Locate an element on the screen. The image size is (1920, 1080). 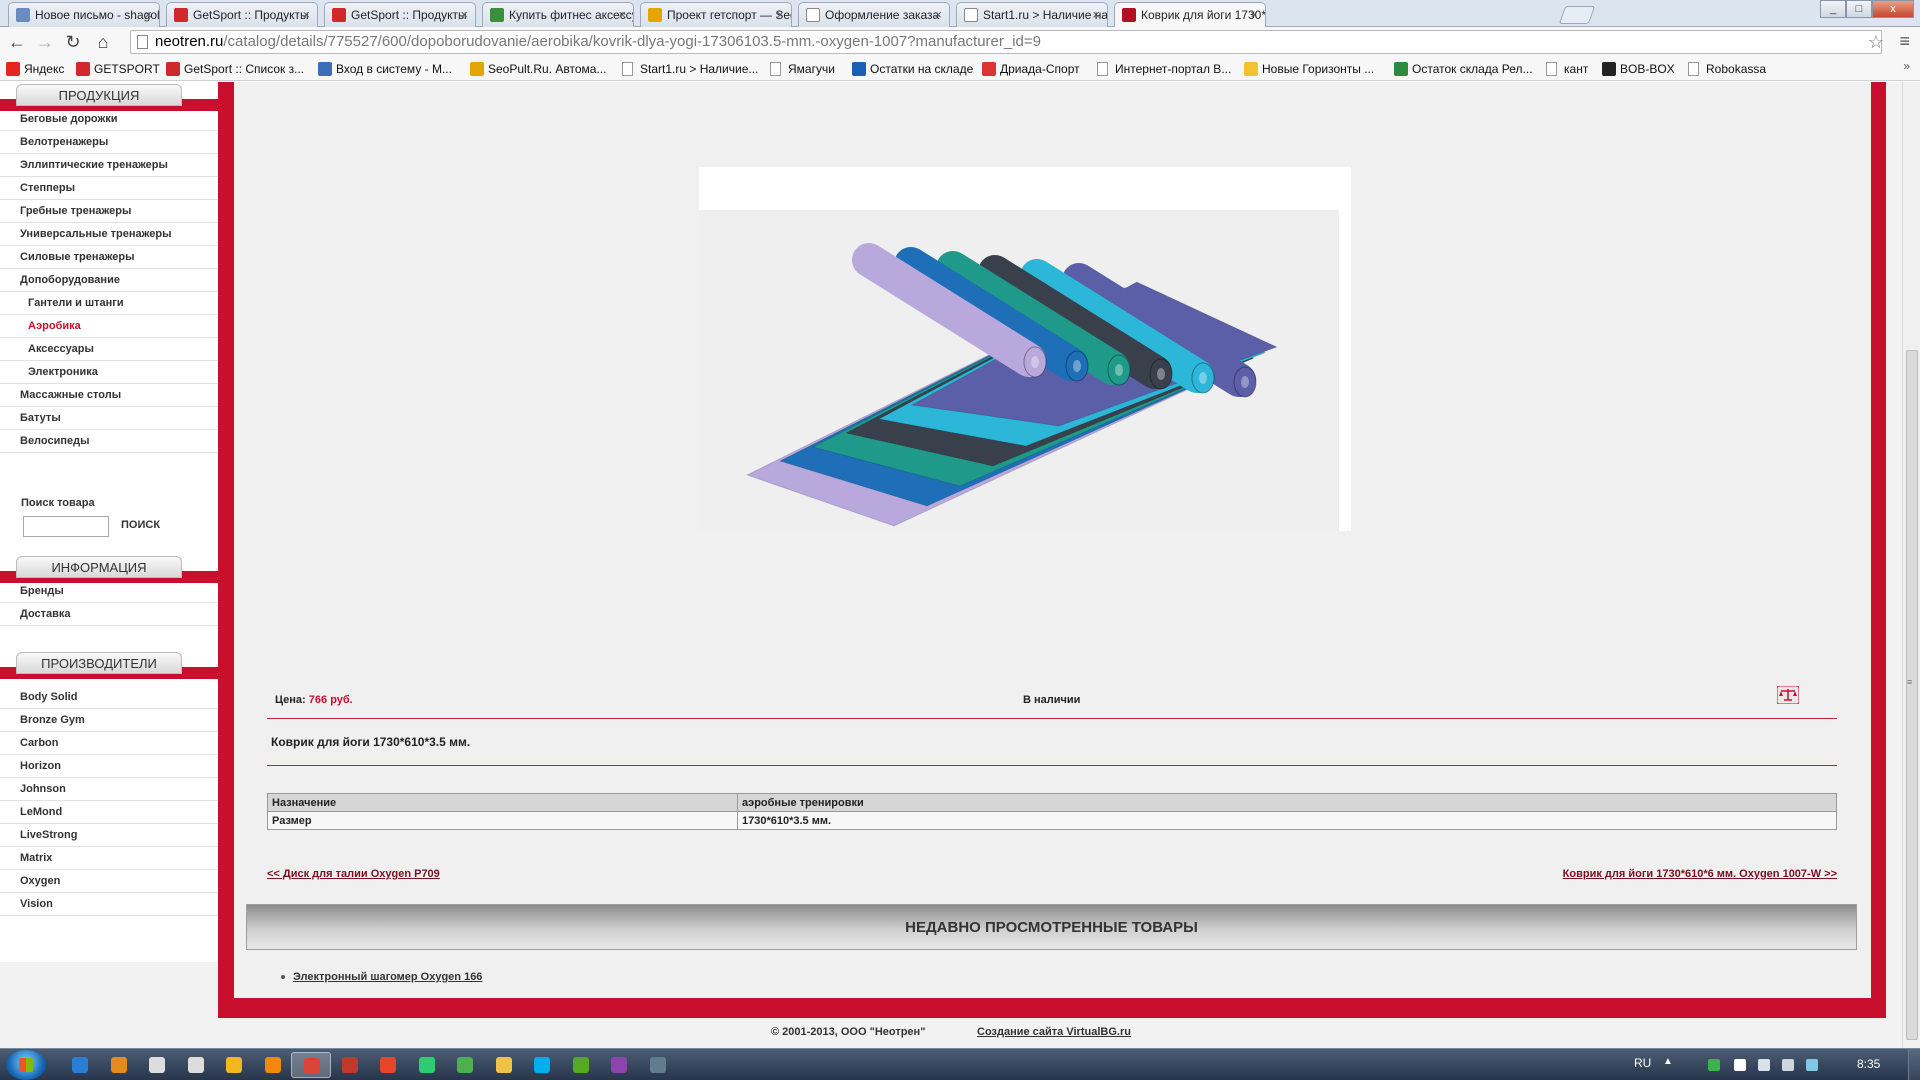
sidebar-item: Велотренажеры is located at coordinates (109, 142).